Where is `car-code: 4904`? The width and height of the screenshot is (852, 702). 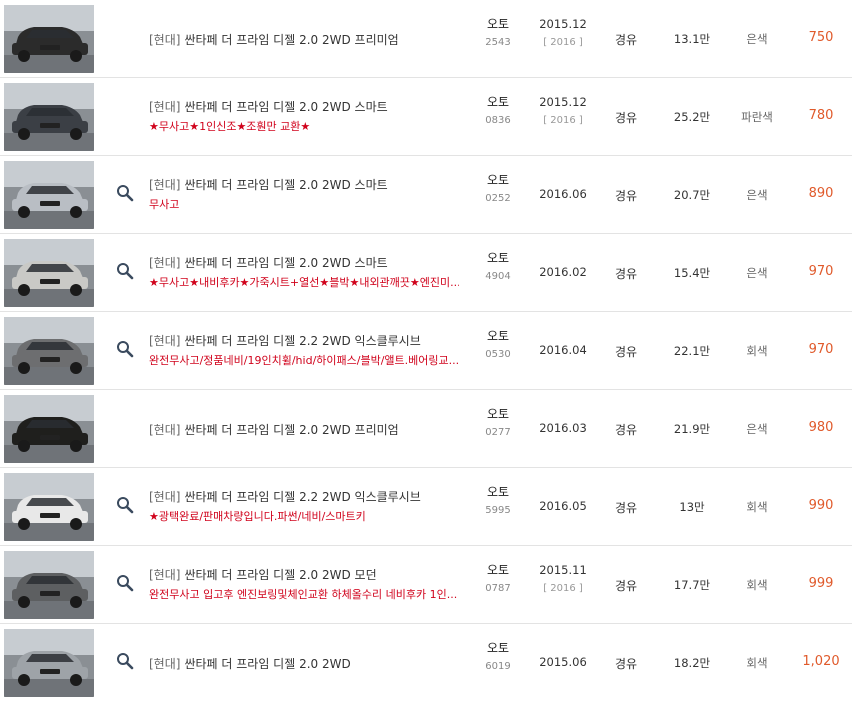
car-code: 4904 is located at coordinates (498, 276).